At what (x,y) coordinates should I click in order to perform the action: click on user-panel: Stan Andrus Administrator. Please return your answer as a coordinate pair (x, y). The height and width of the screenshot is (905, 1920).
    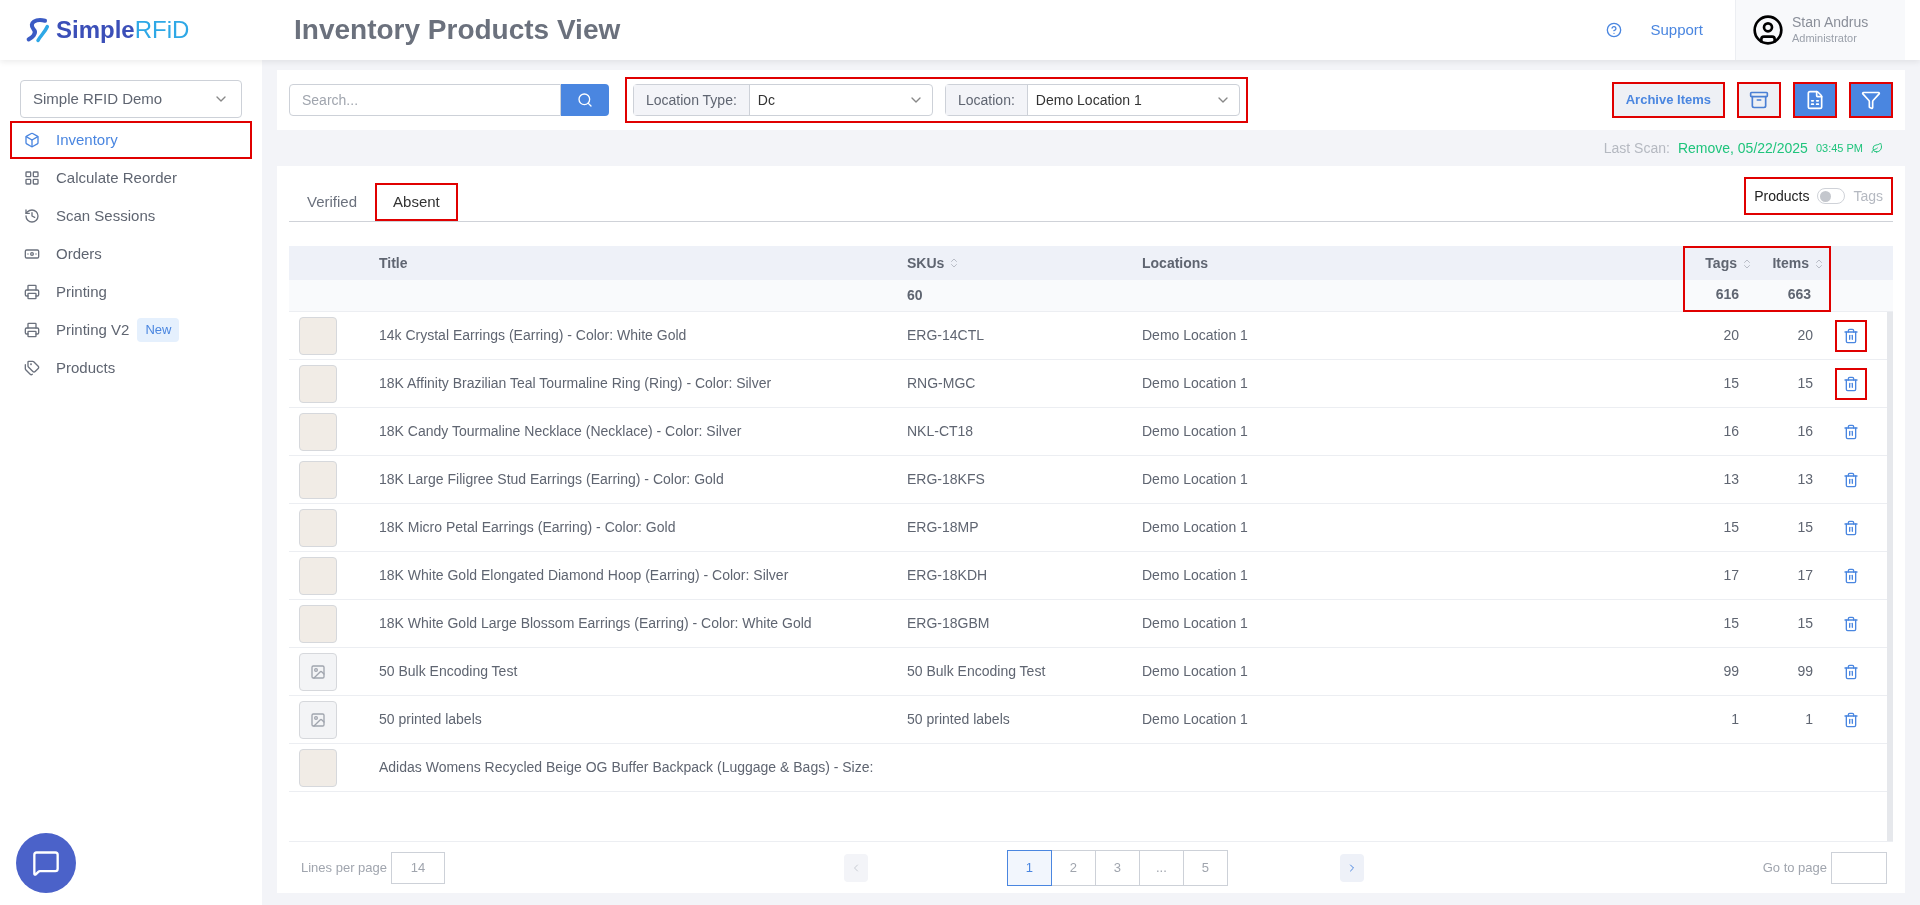
    Looking at the image, I should click on (1820, 30).